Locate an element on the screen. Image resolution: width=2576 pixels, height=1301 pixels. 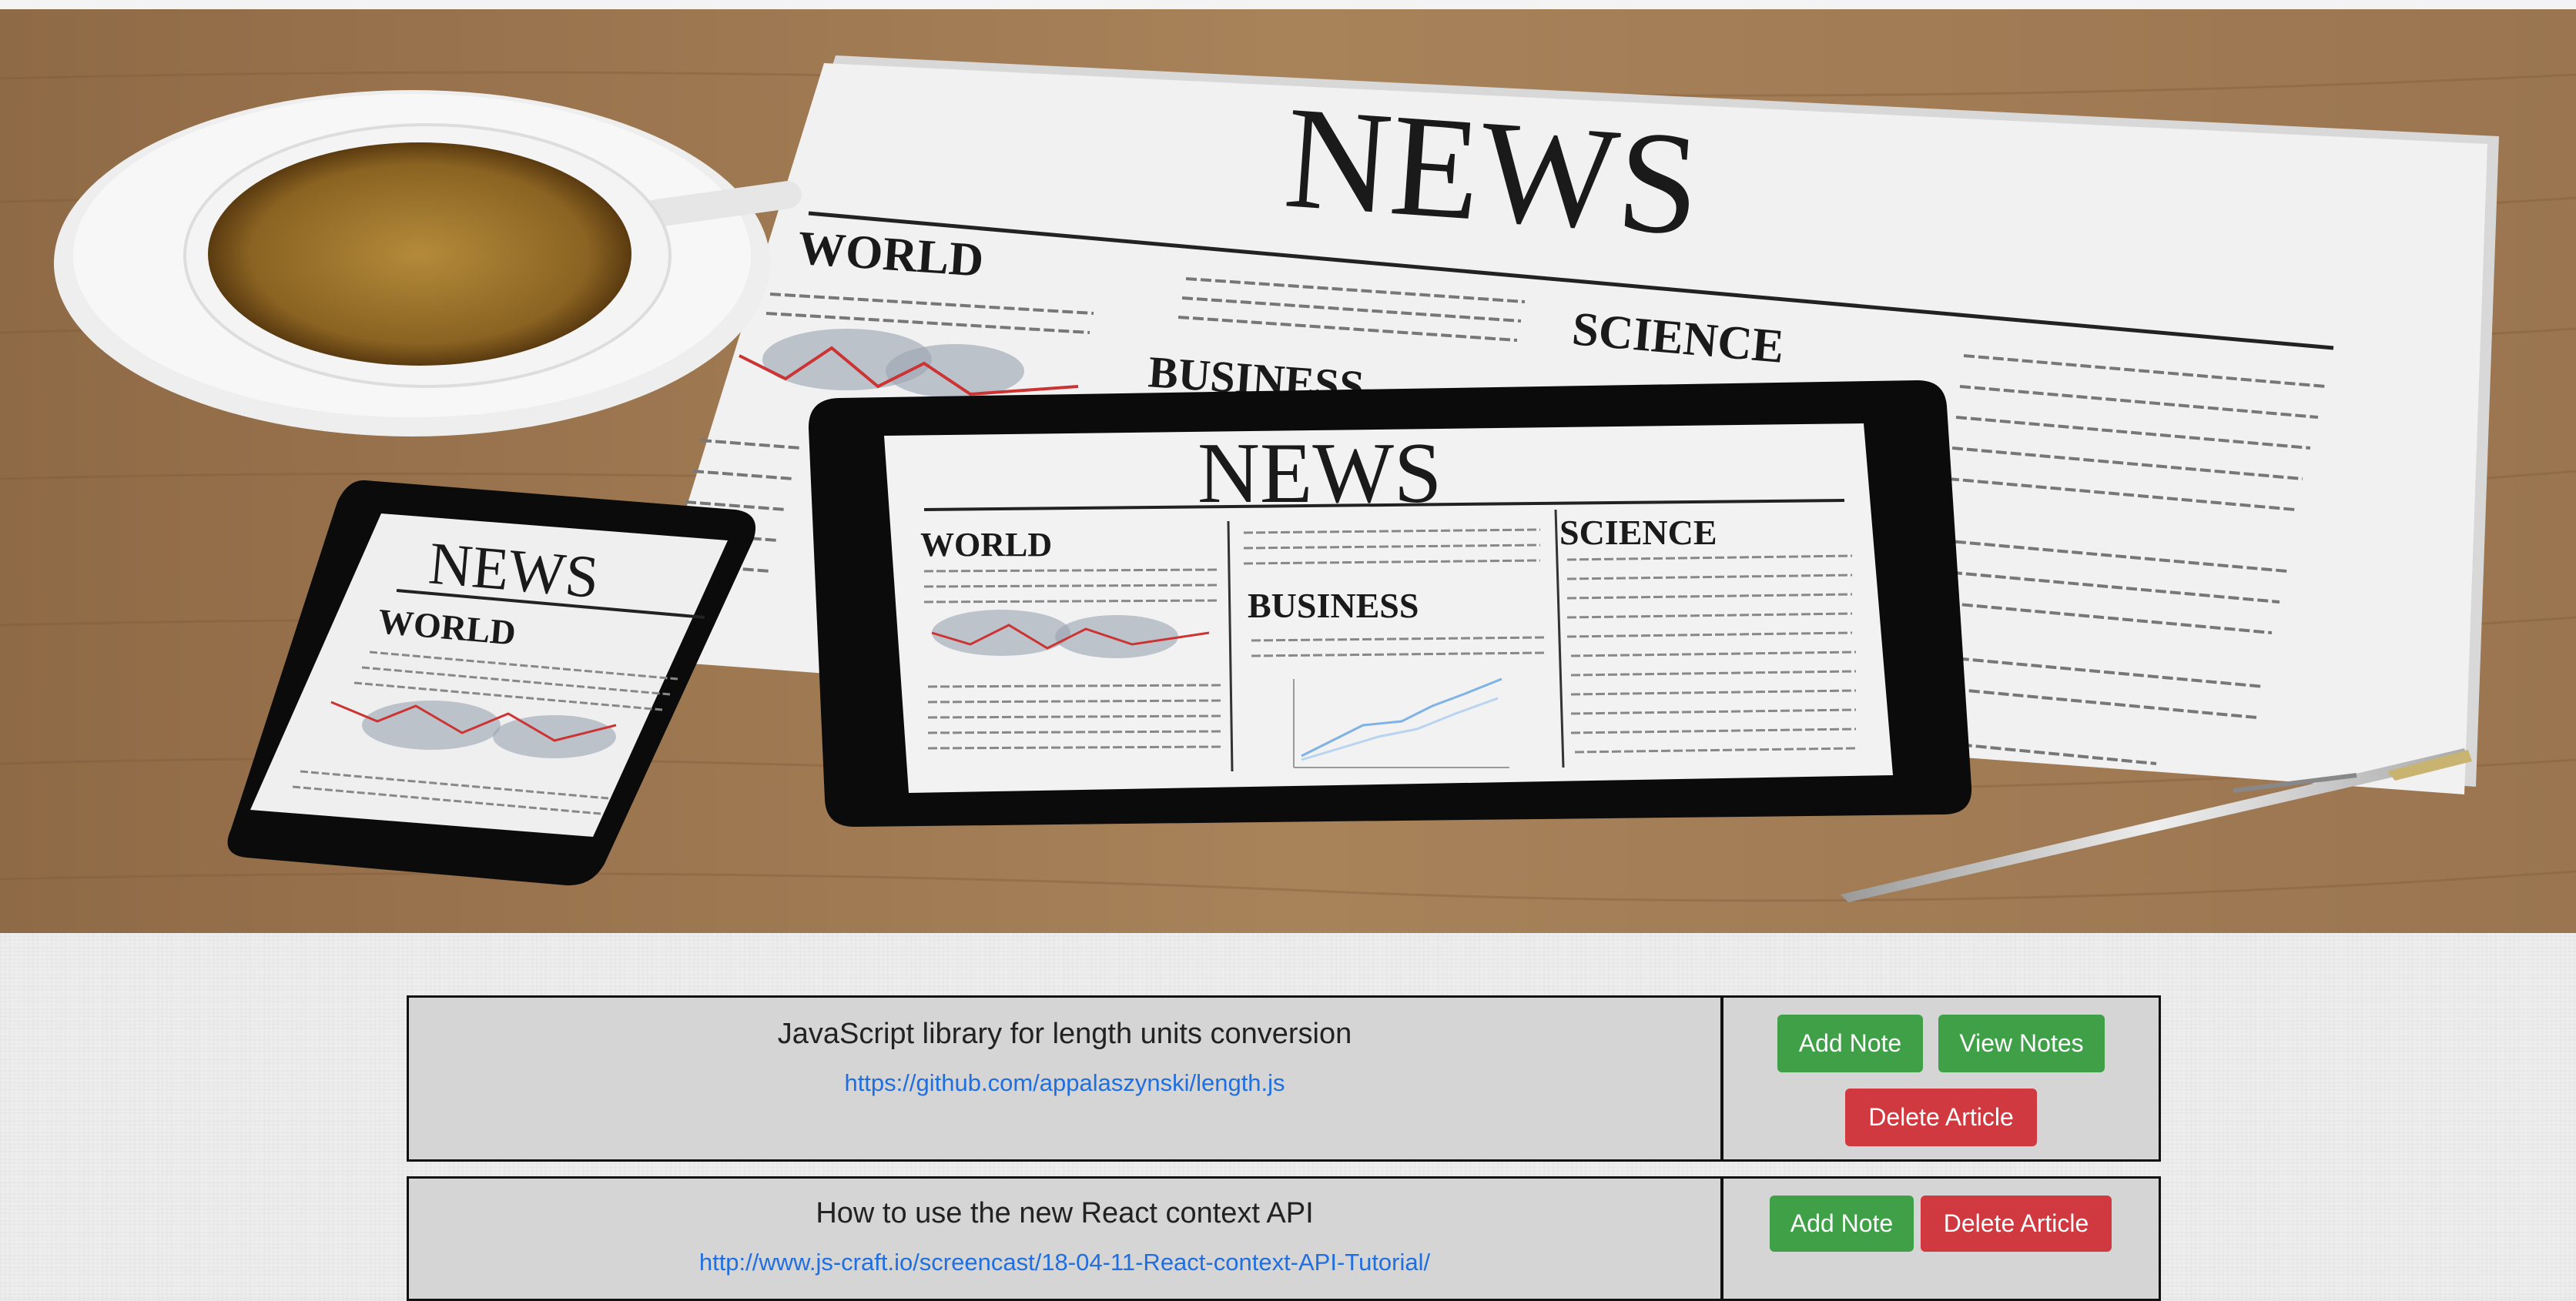
article-actions: Add Note Delete Article is located at coordinates (1941, 1239).